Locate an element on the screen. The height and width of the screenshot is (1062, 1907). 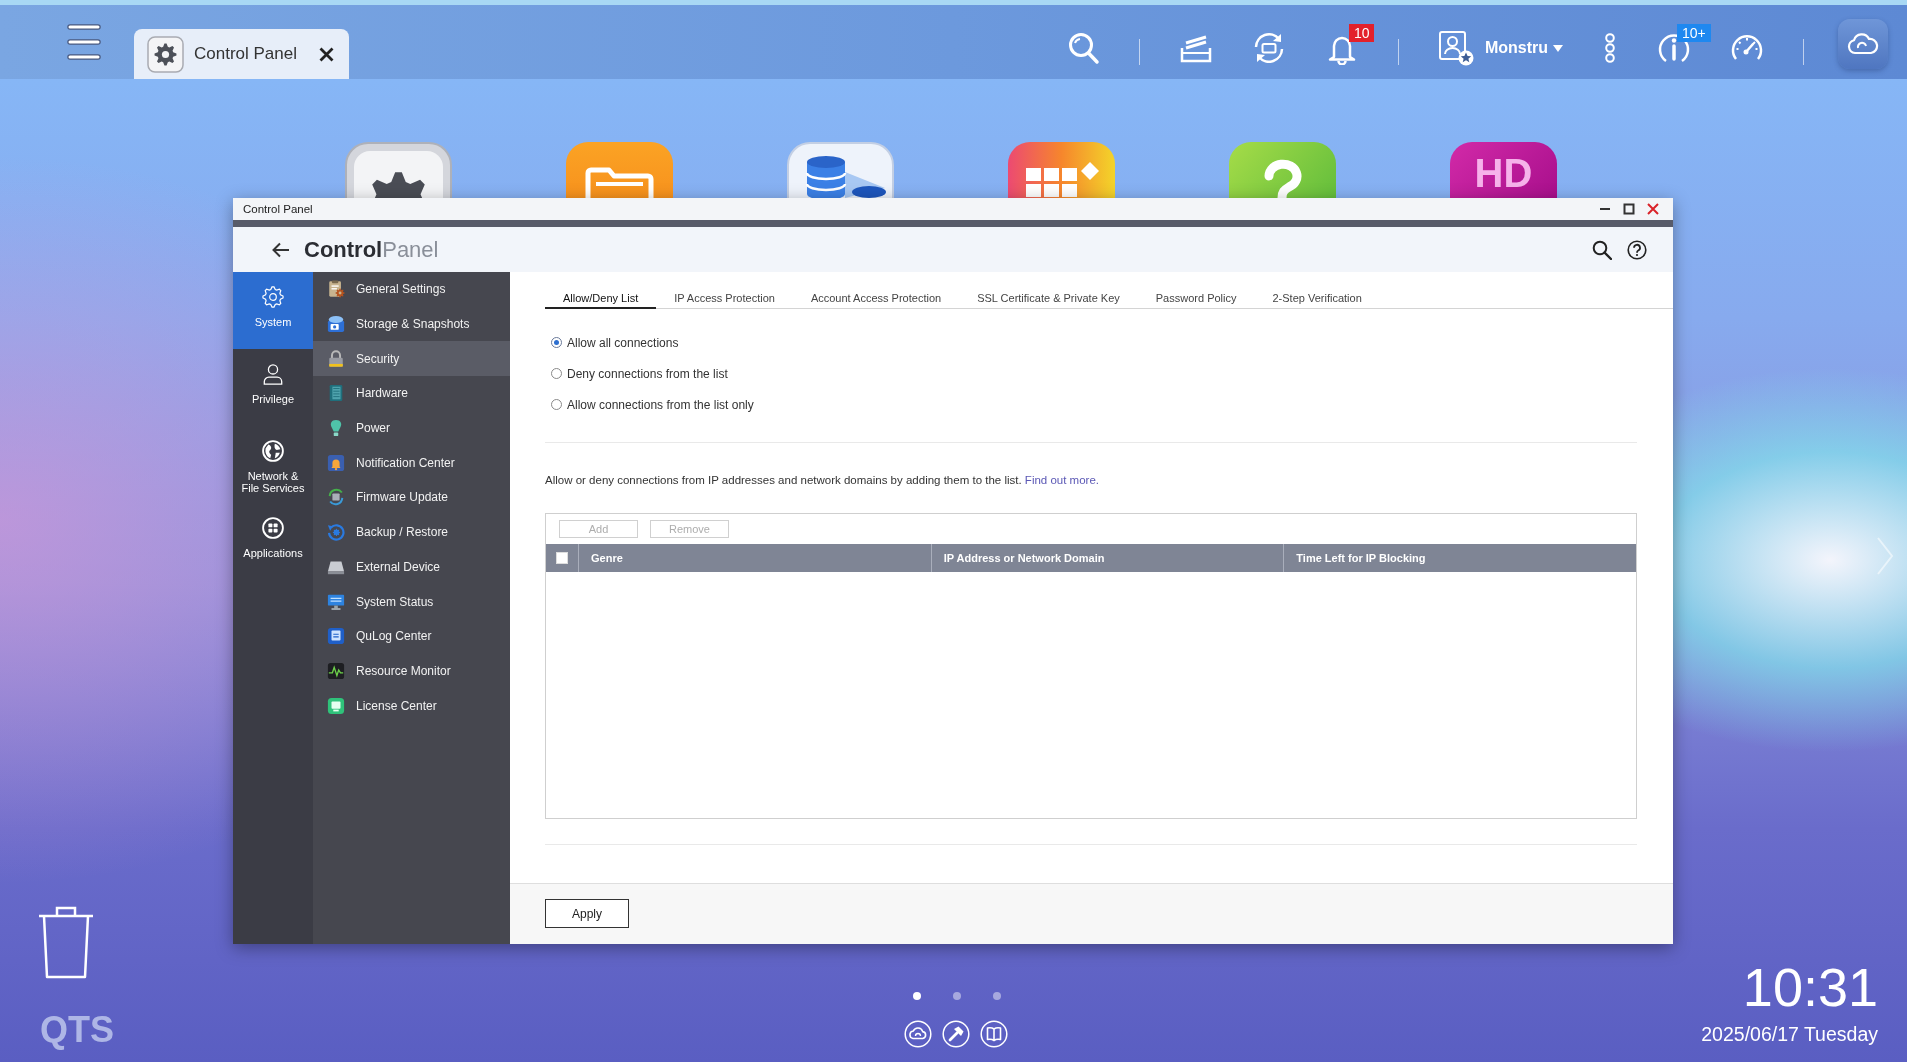
back-arrow-icon is located at coordinates (281, 249).